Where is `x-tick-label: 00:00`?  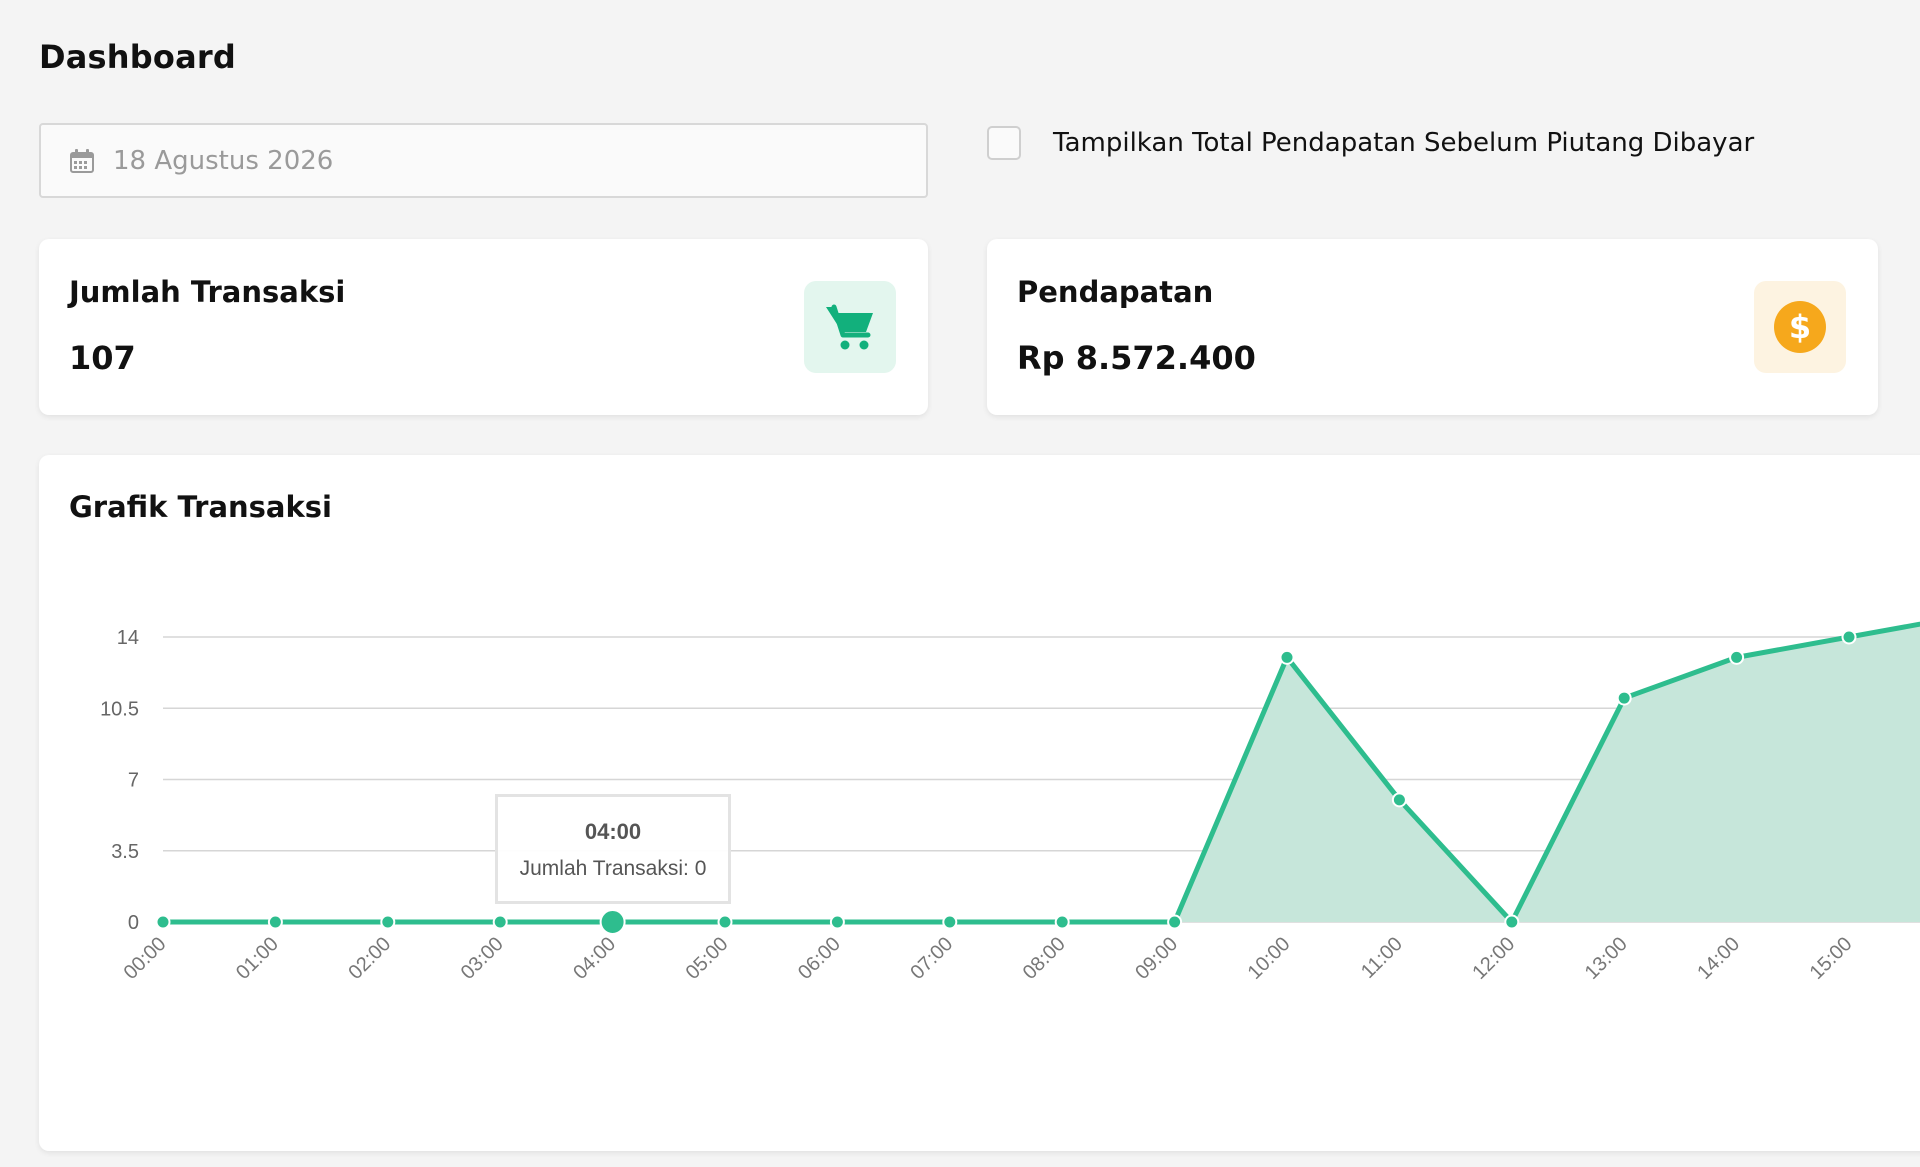
x-tick-label: 00:00 is located at coordinates (145, 958).